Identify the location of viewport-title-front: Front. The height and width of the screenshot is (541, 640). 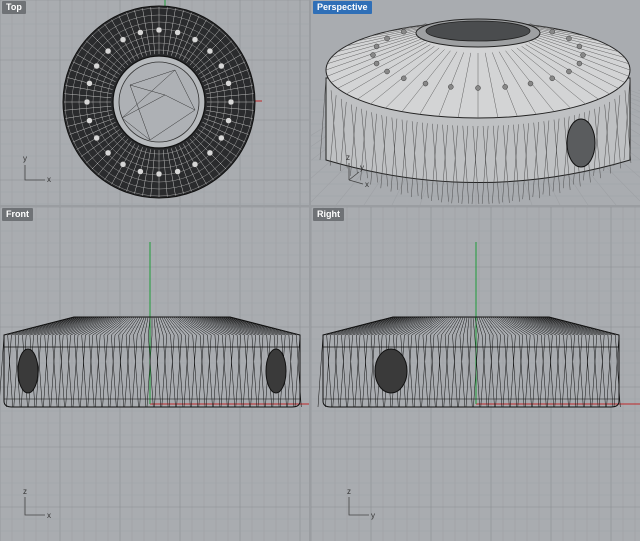
(17, 214).